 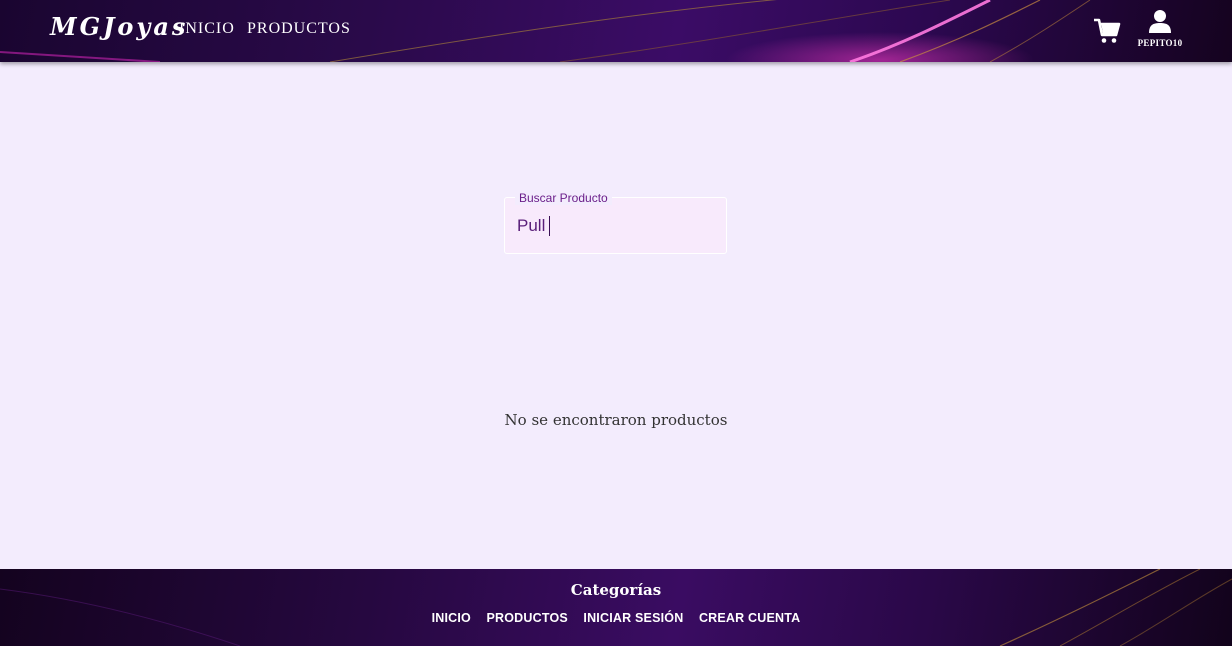 I want to click on search-field: Buscar Producto, so click(x=615, y=222).